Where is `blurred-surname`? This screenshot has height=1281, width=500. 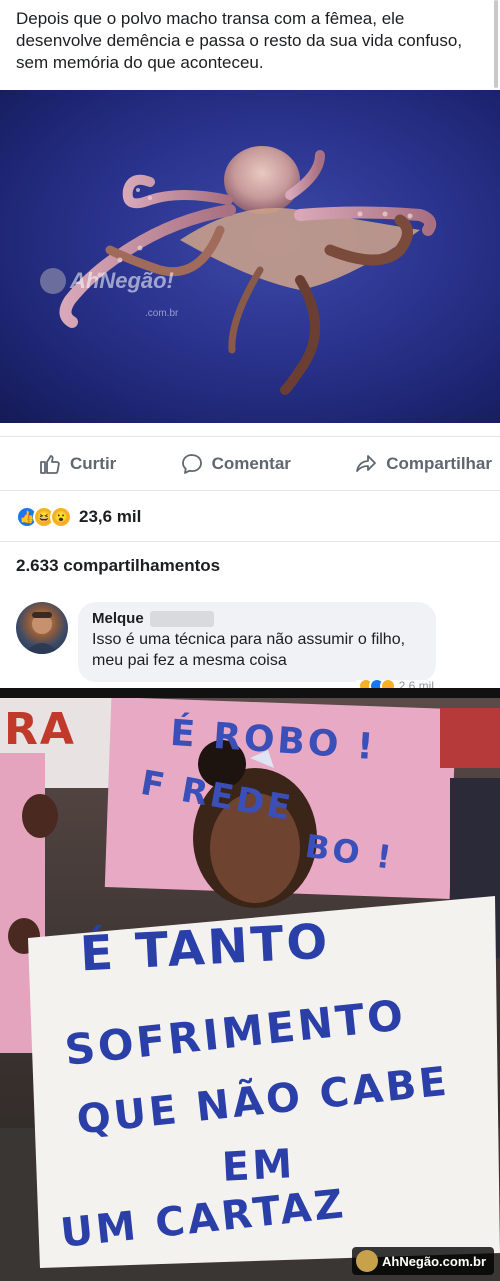 blurred-surname is located at coordinates (181, 618).